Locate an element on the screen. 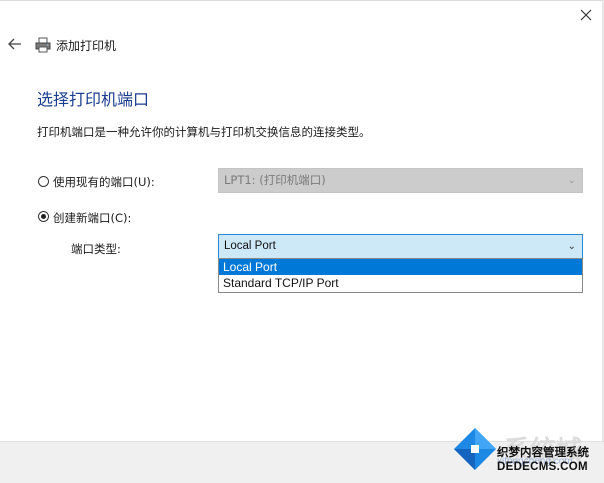 The width and height of the screenshot is (604, 483). page-description: 打印机端口是一种允许你的计算机与打印机交换信息的连接类型。 is located at coordinates (204, 132).